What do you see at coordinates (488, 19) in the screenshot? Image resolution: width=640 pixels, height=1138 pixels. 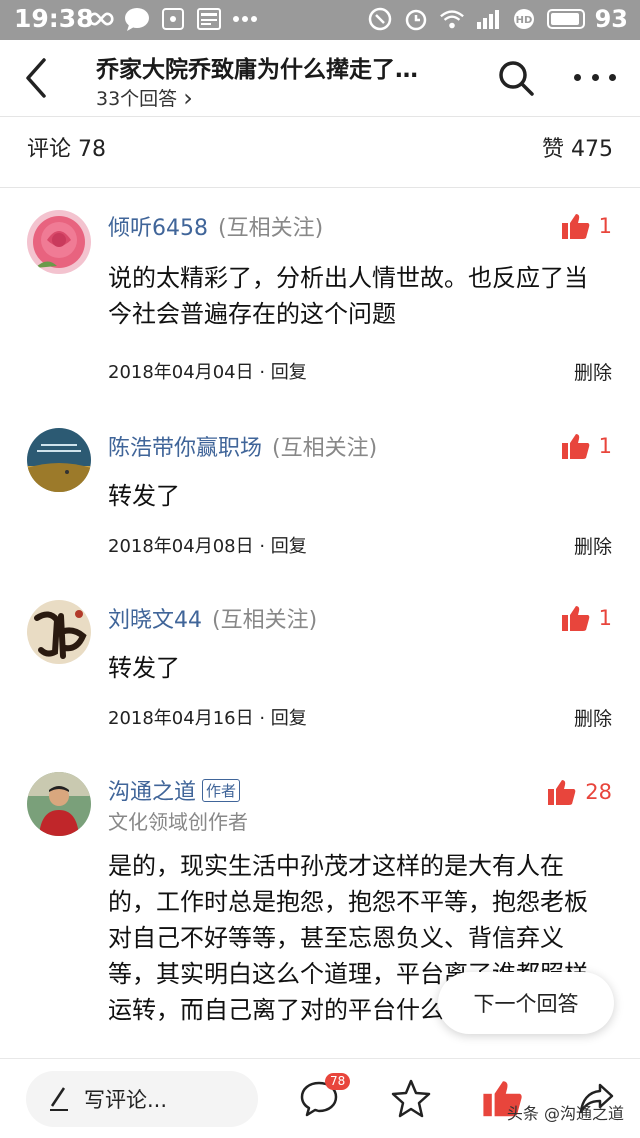 I see `cellular-signal-icon` at bounding box center [488, 19].